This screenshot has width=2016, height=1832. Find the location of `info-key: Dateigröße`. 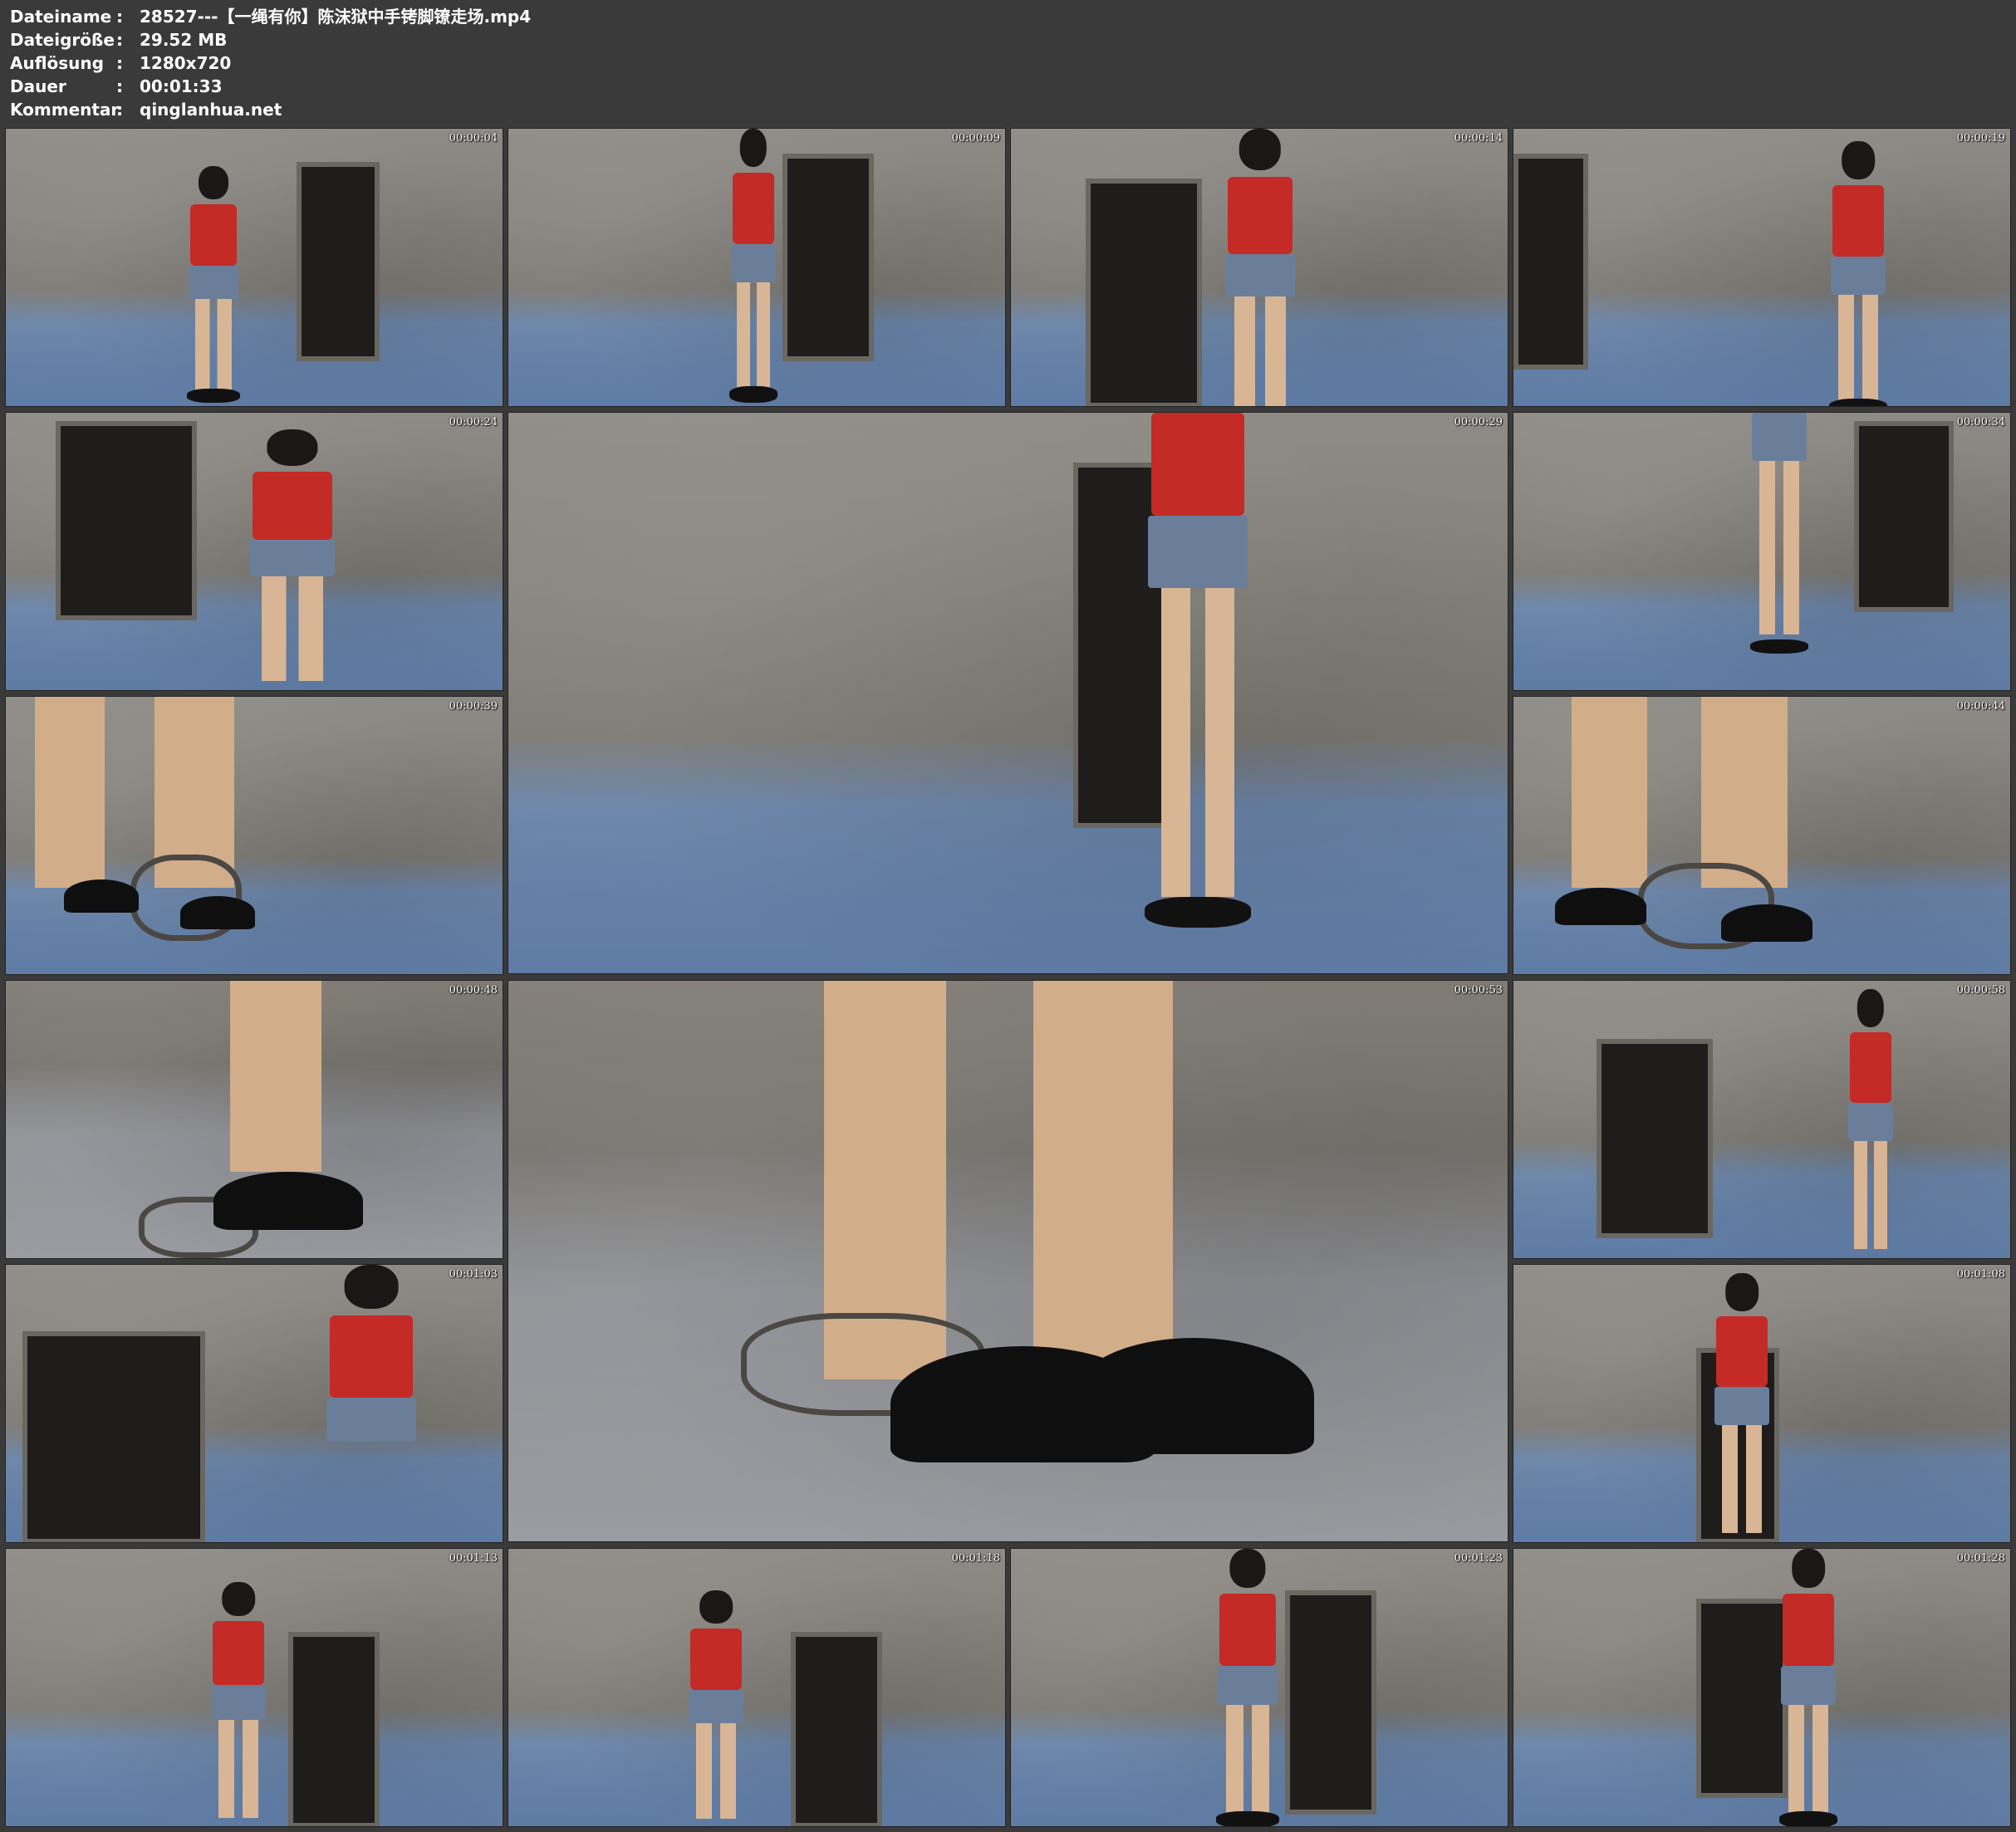

info-key: Dateigröße is located at coordinates (62, 40).